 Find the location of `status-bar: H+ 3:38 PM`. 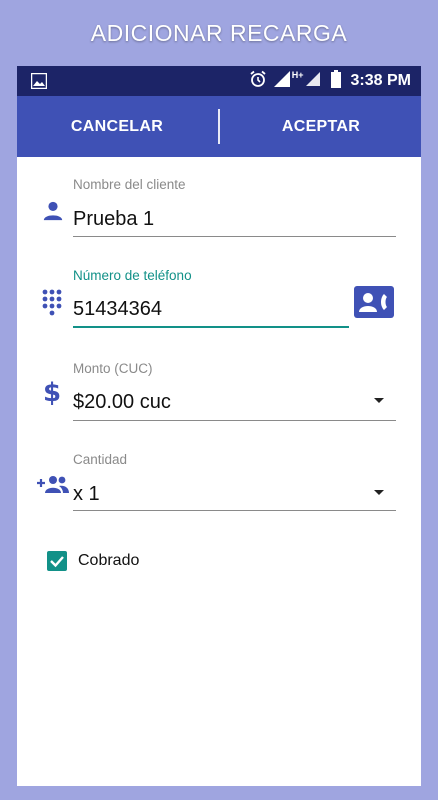

status-bar: H+ 3:38 PM is located at coordinates (219, 81).